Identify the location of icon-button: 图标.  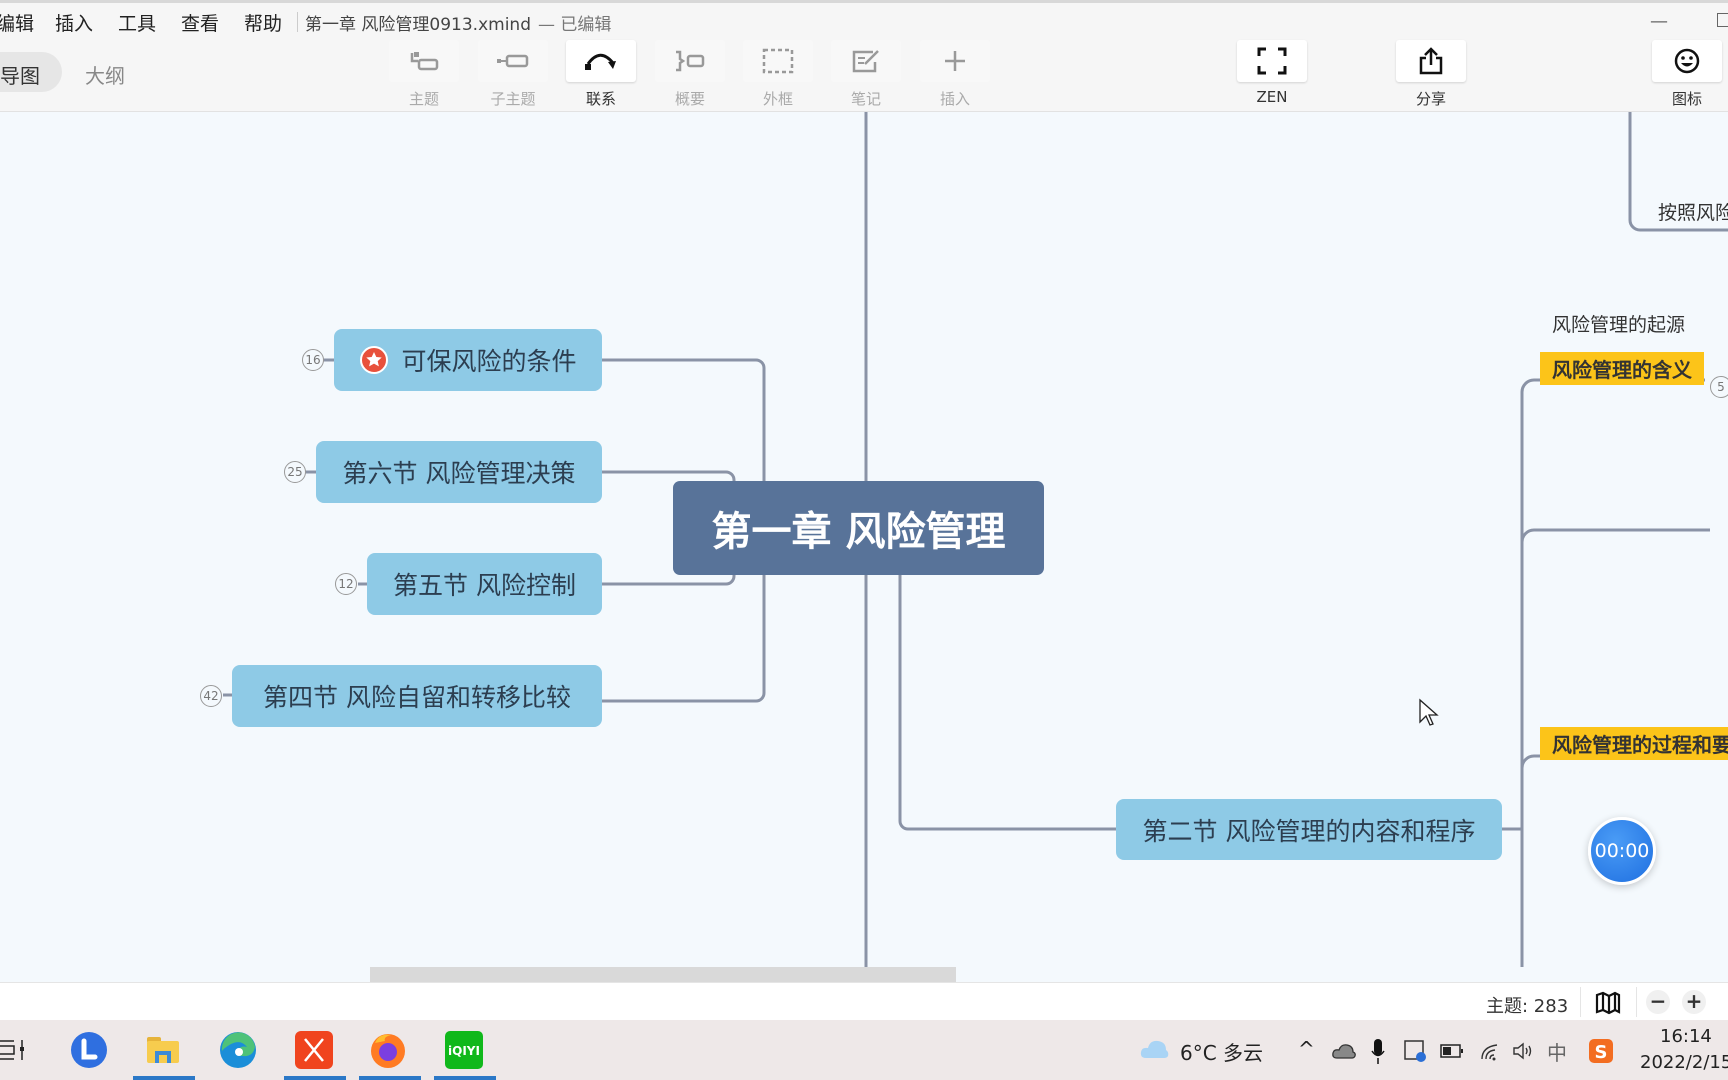
(1687, 74).